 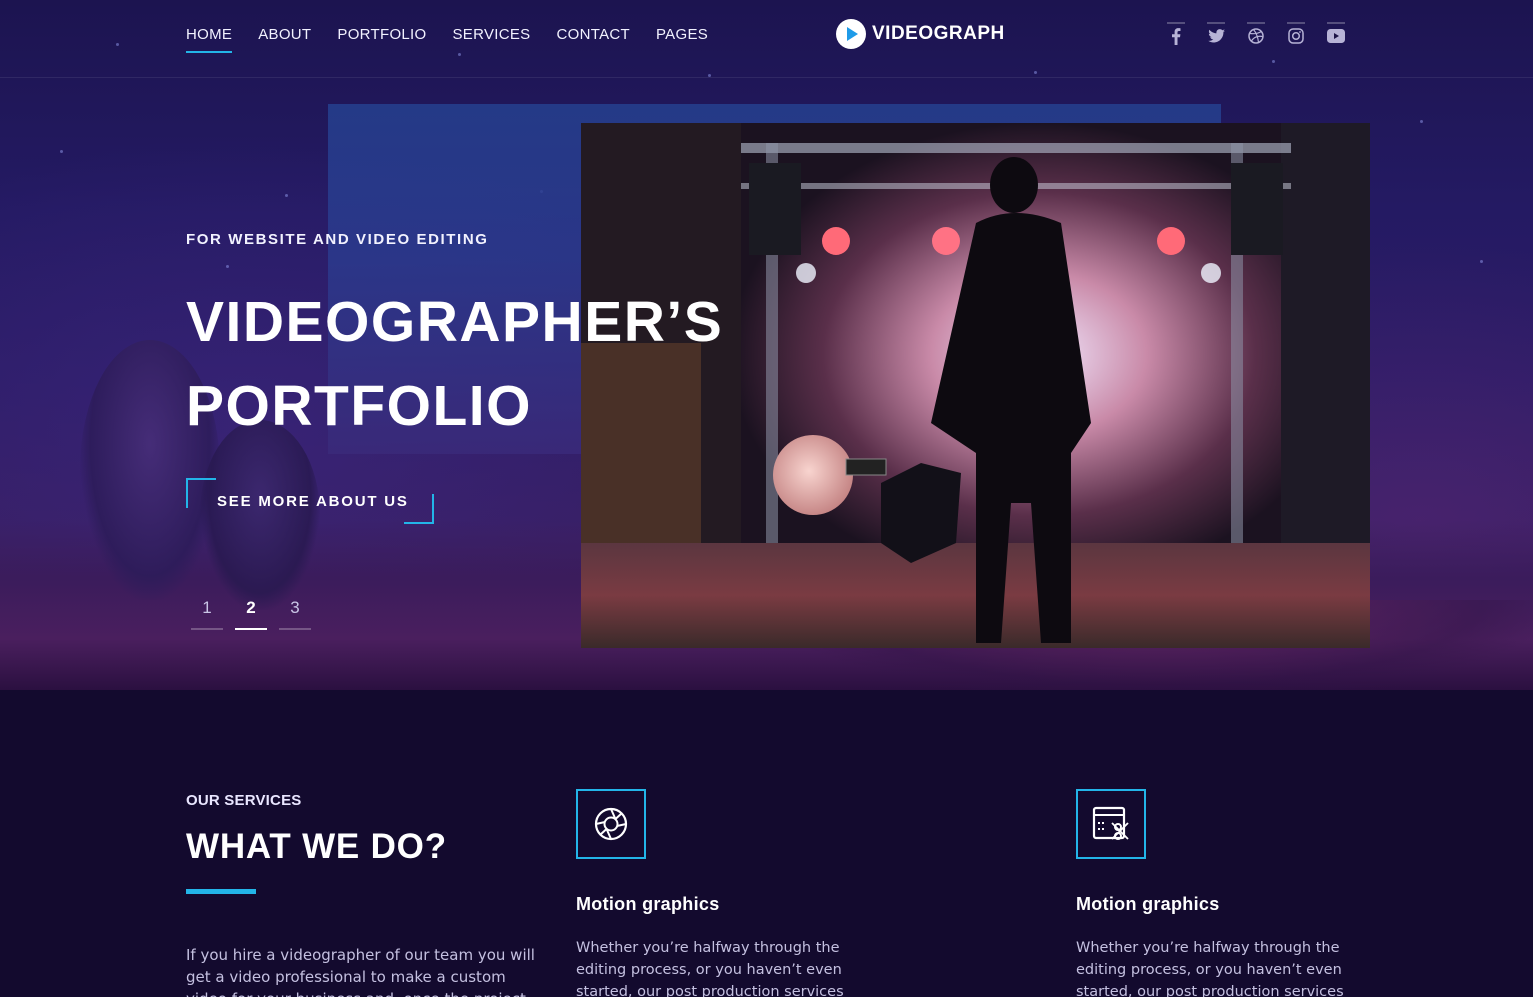 What do you see at coordinates (207, 614) in the screenshot?
I see `pager-item-1: 1` at bounding box center [207, 614].